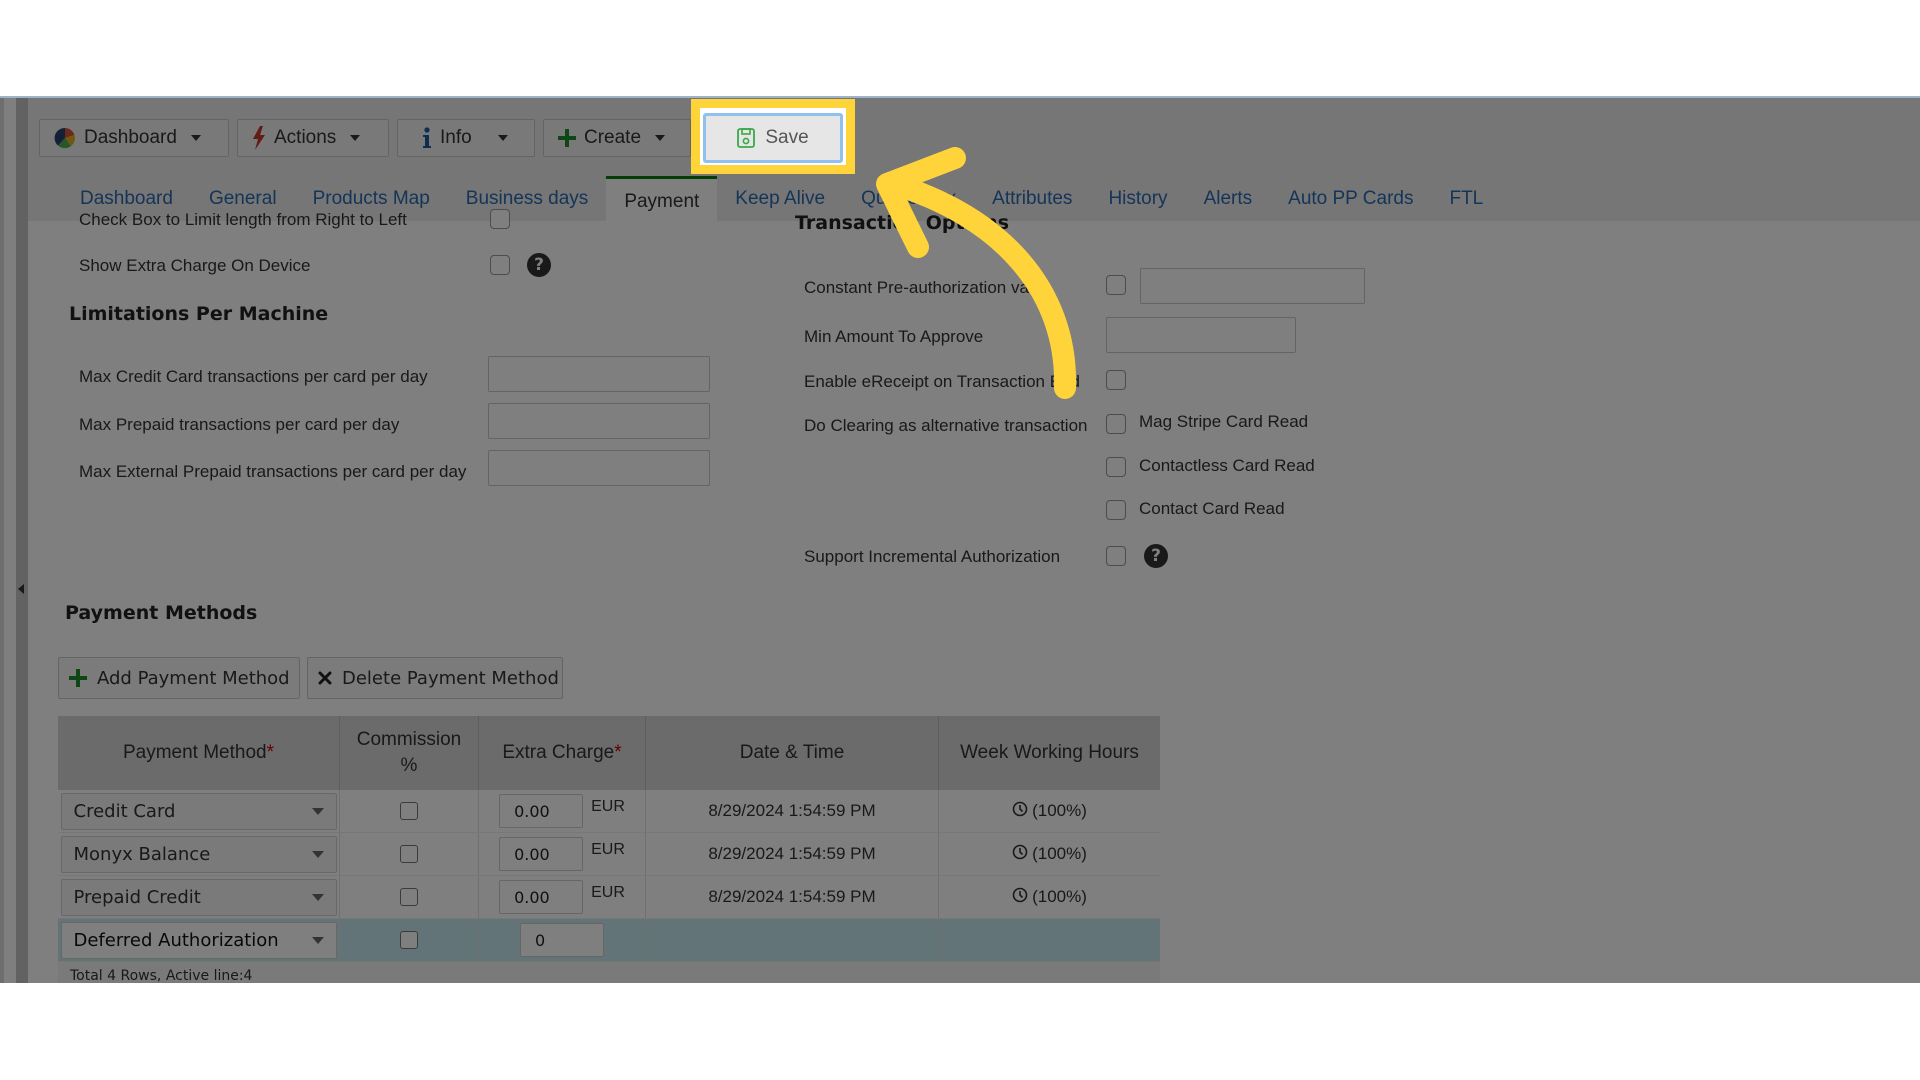 The height and width of the screenshot is (1080, 1920). I want to click on add-payment-method-button: Add Payment Method, so click(179, 678).